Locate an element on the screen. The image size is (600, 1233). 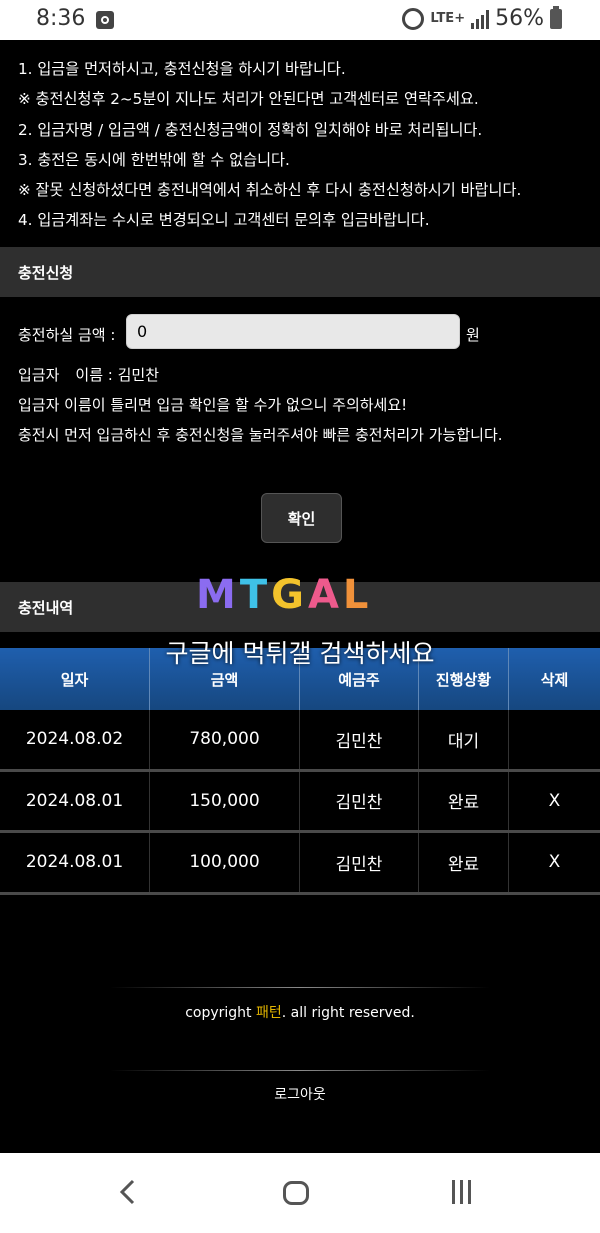
recent-apps-icon is located at coordinates (461, 1192).